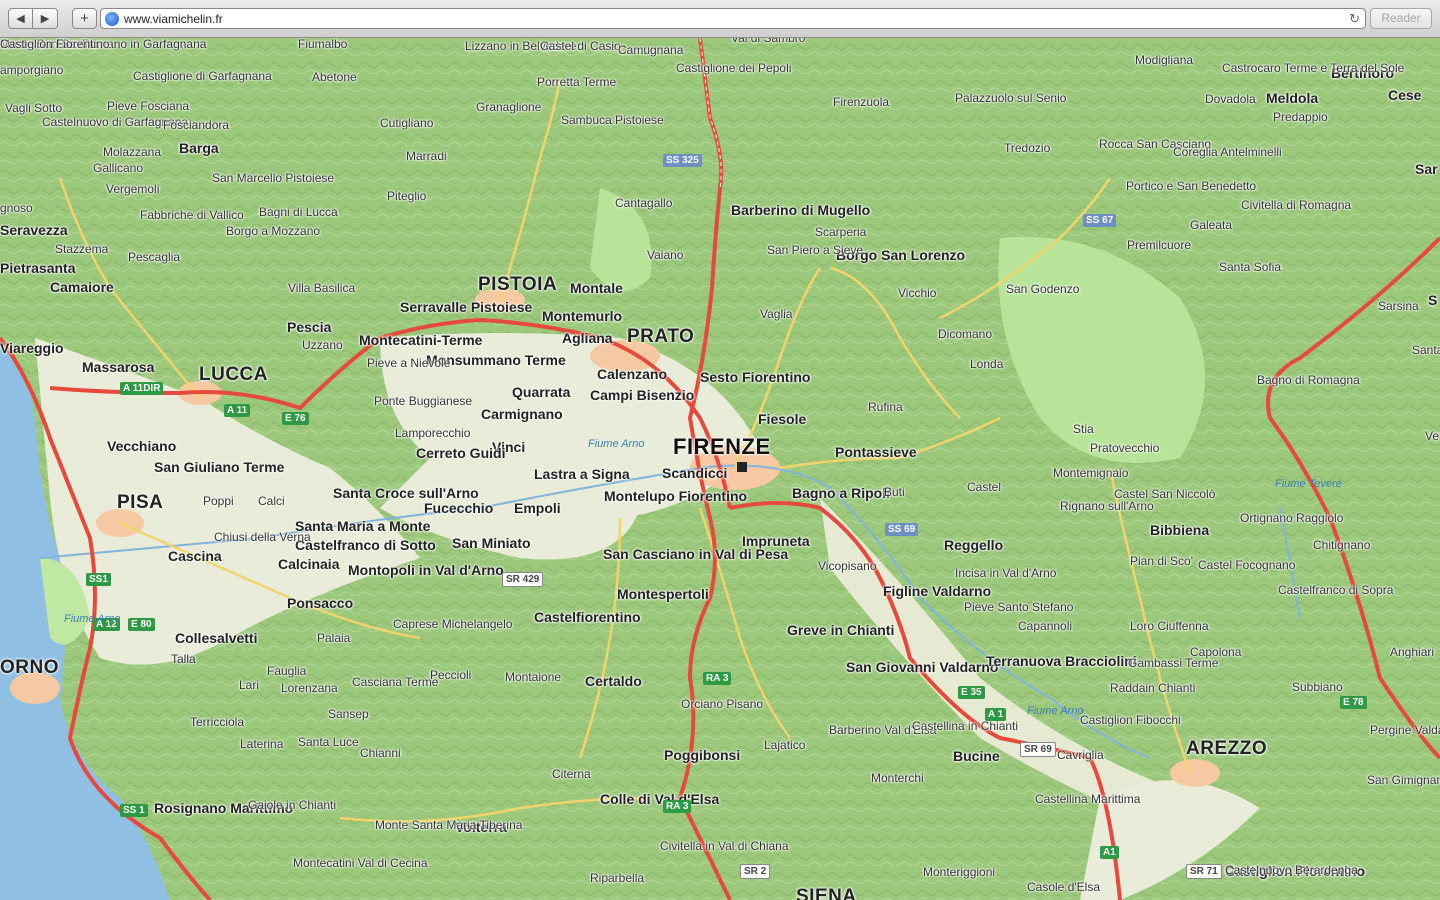 The height and width of the screenshot is (900, 1440). Describe the element at coordinates (1412, 652) in the screenshot. I see `village-label: Anghiari` at that location.